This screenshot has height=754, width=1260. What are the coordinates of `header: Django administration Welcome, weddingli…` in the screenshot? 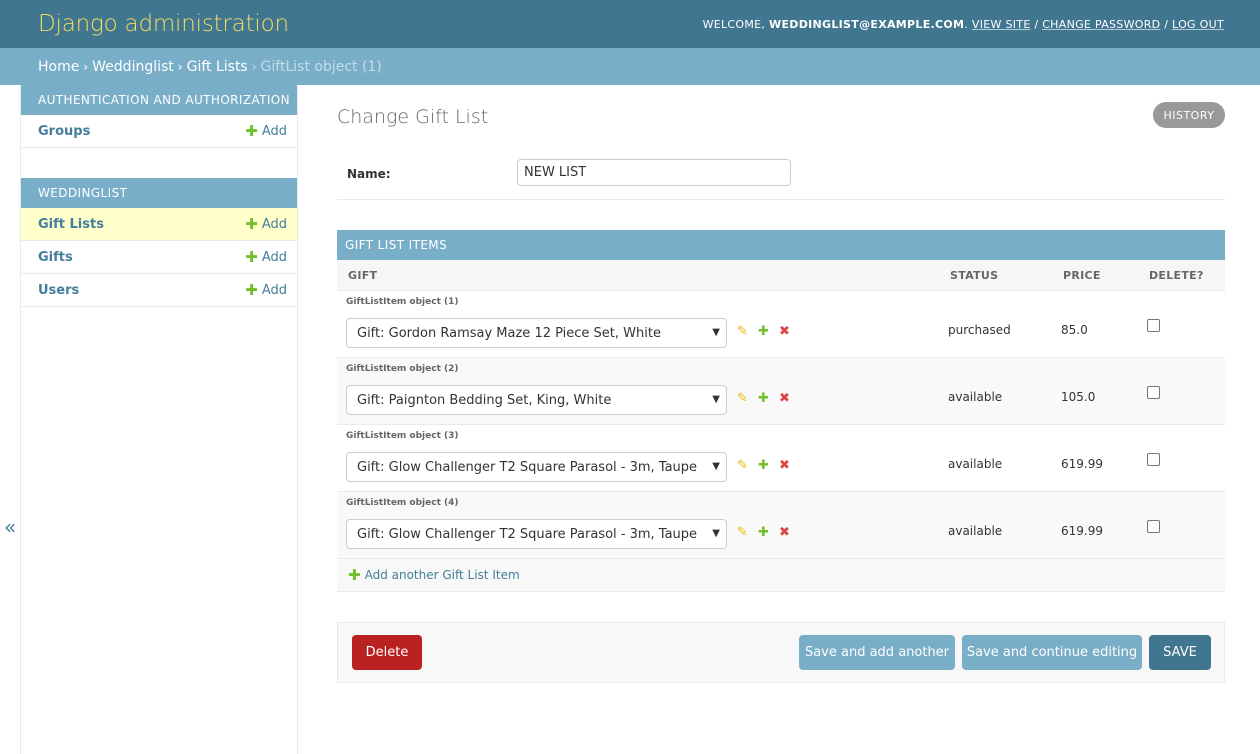 It's located at (630, 24).